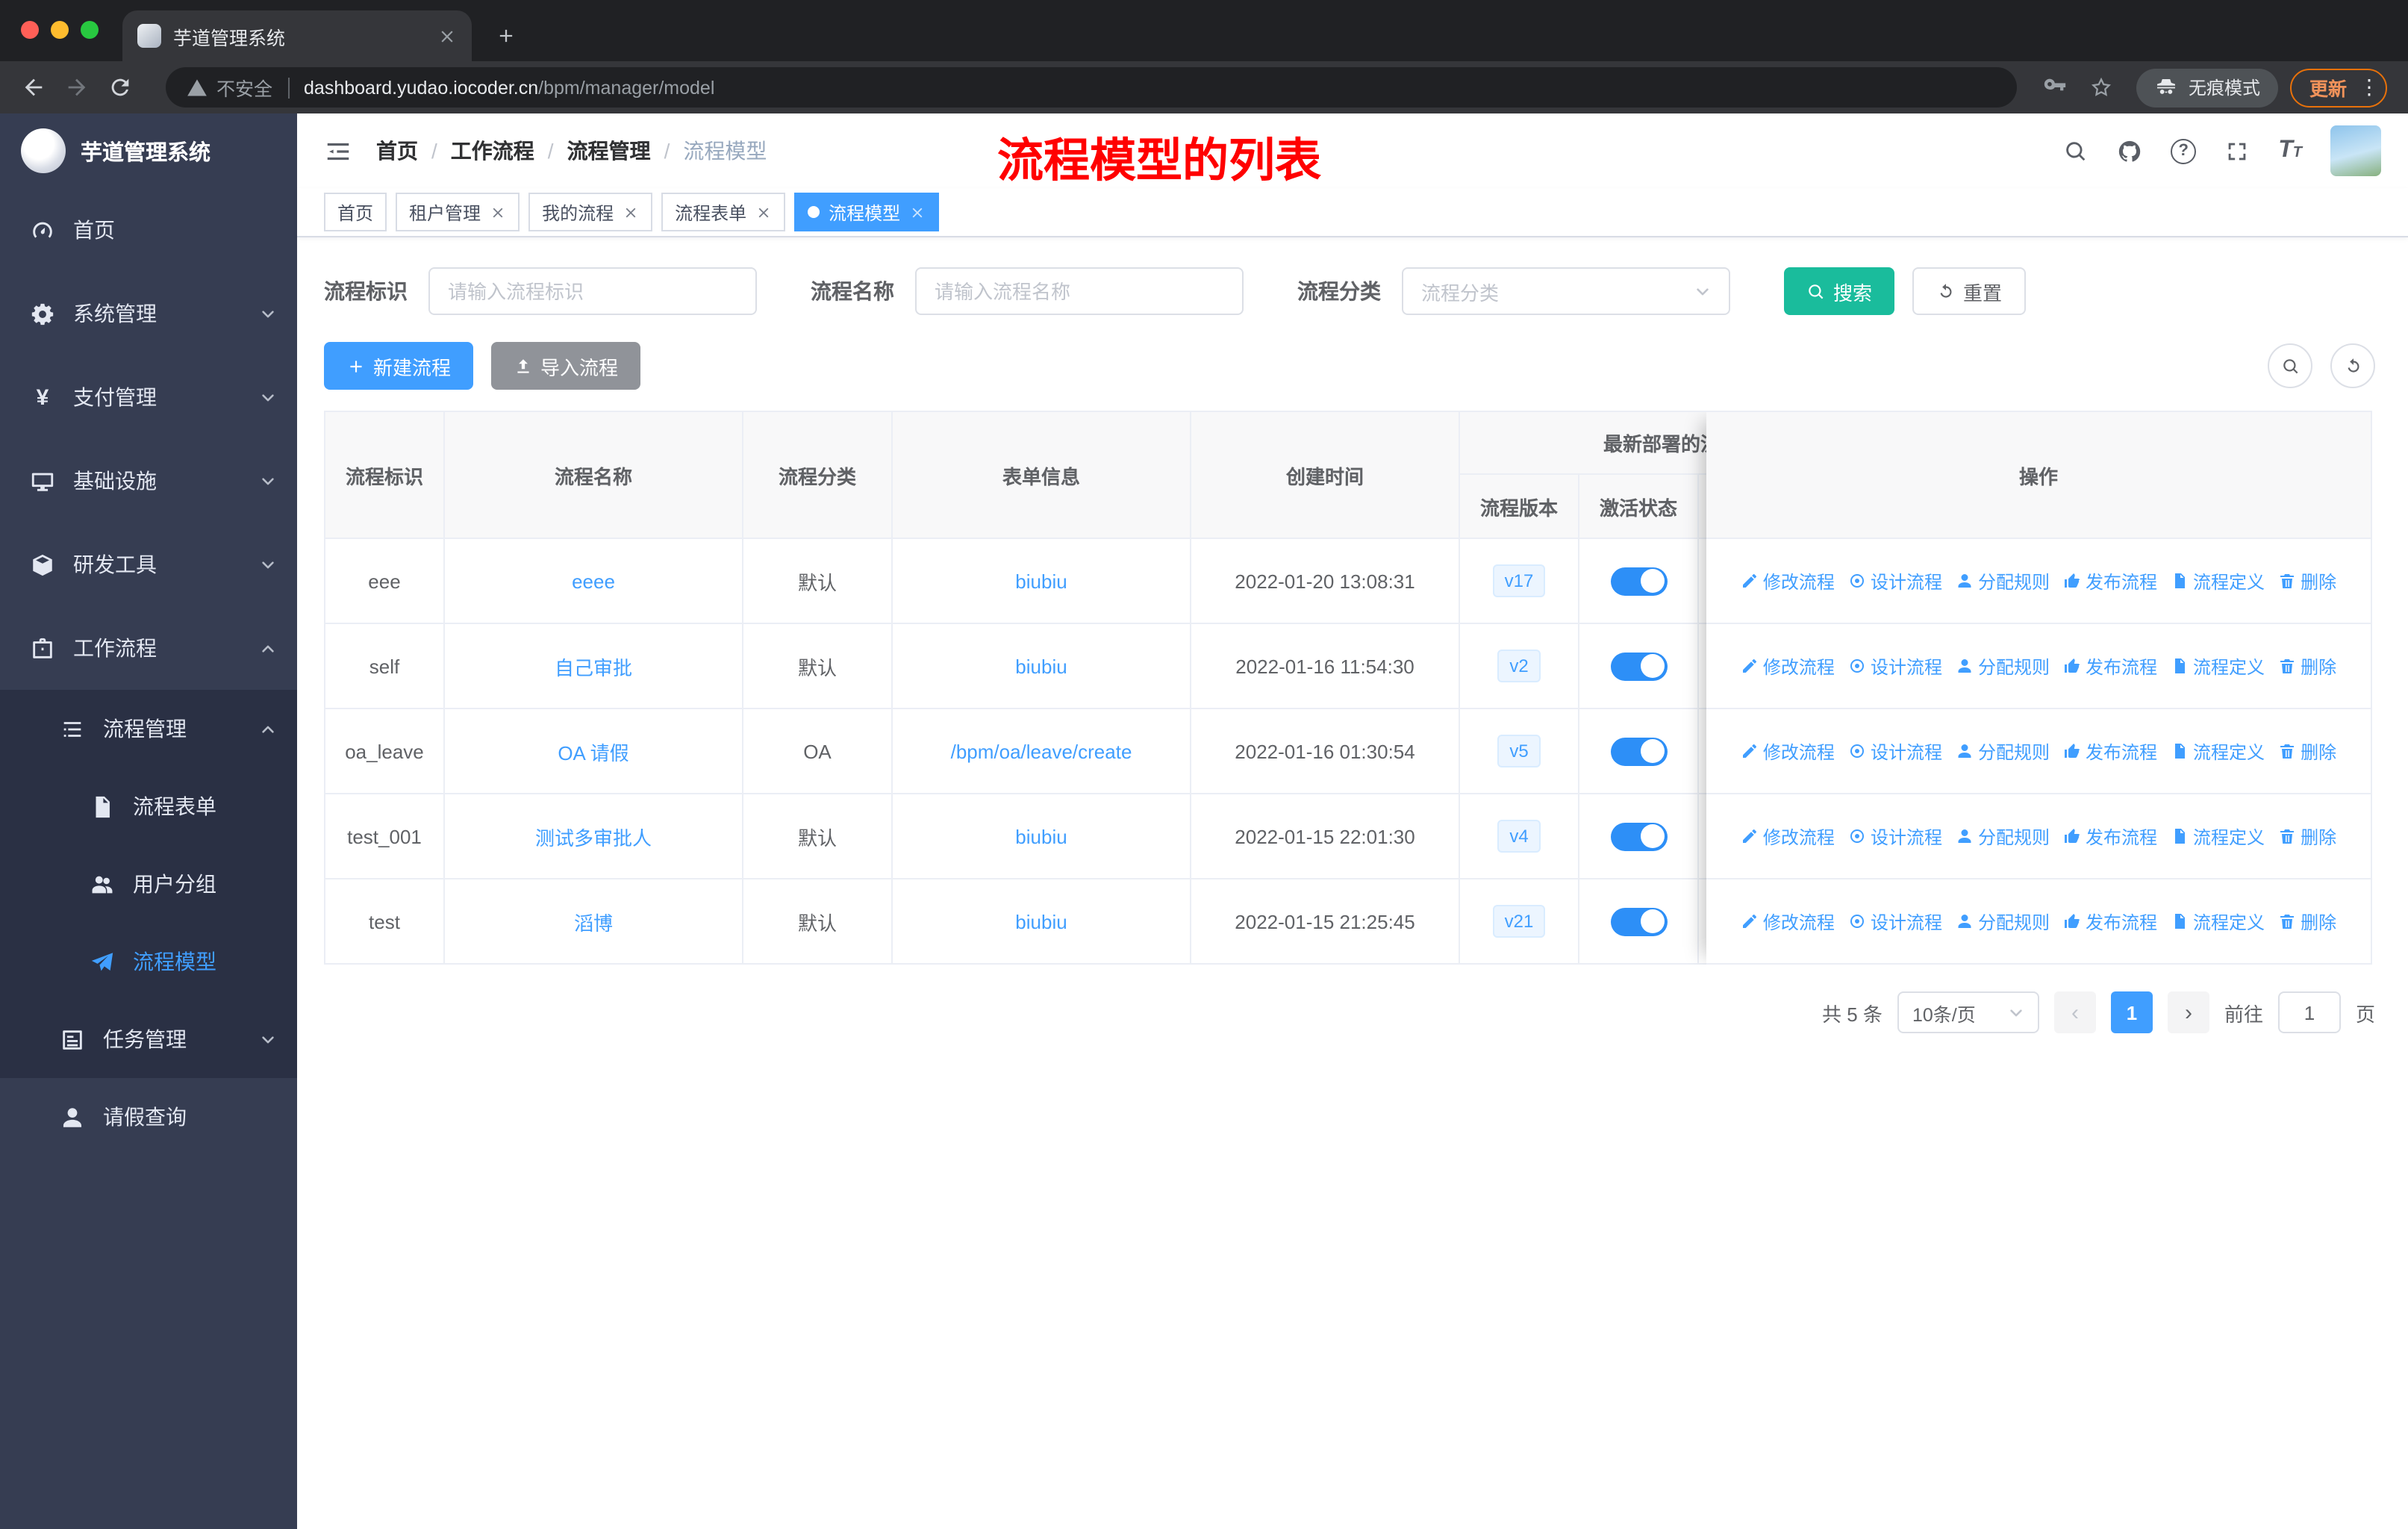  Describe the element at coordinates (1079, 291) in the screenshot. I see `process-name-input` at that location.